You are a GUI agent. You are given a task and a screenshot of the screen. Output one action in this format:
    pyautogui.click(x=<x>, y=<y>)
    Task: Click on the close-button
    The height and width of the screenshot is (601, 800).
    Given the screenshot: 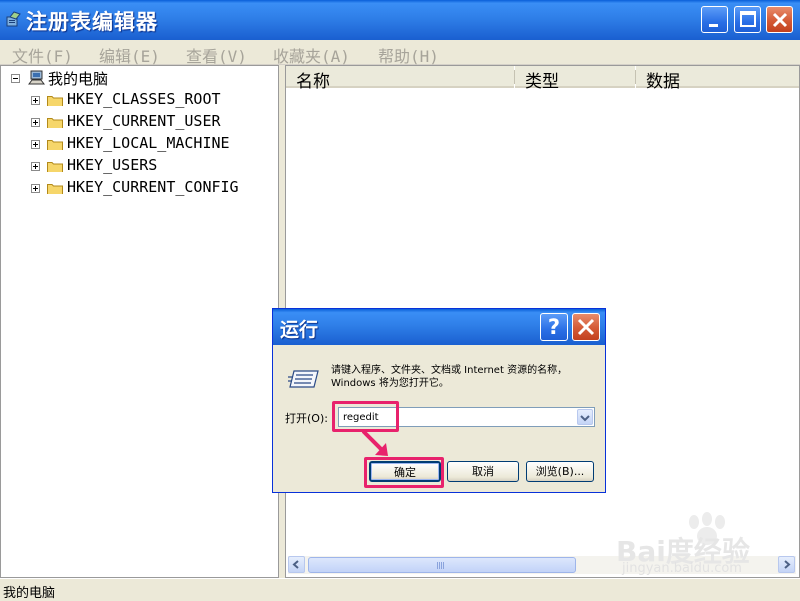 What is the action you would take?
    pyautogui.click(x=779, y=19)
    